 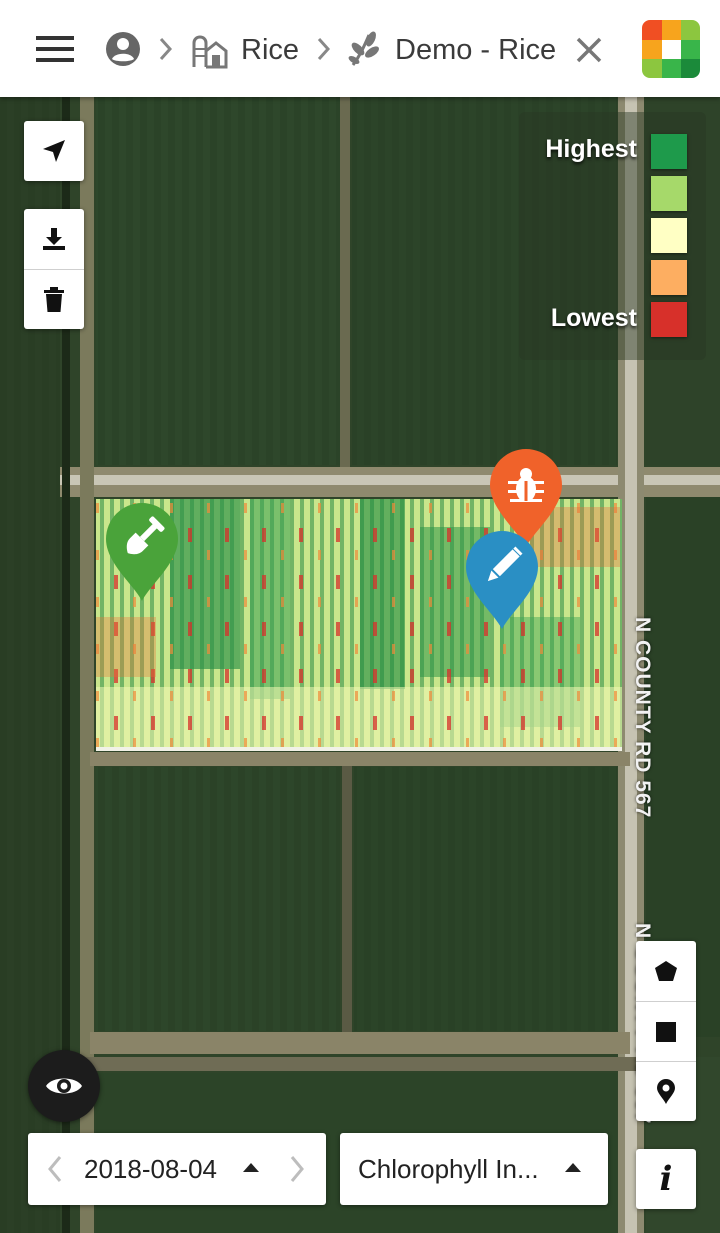 I want to click on legend-swatch-mid, so click(x=669, y=235).